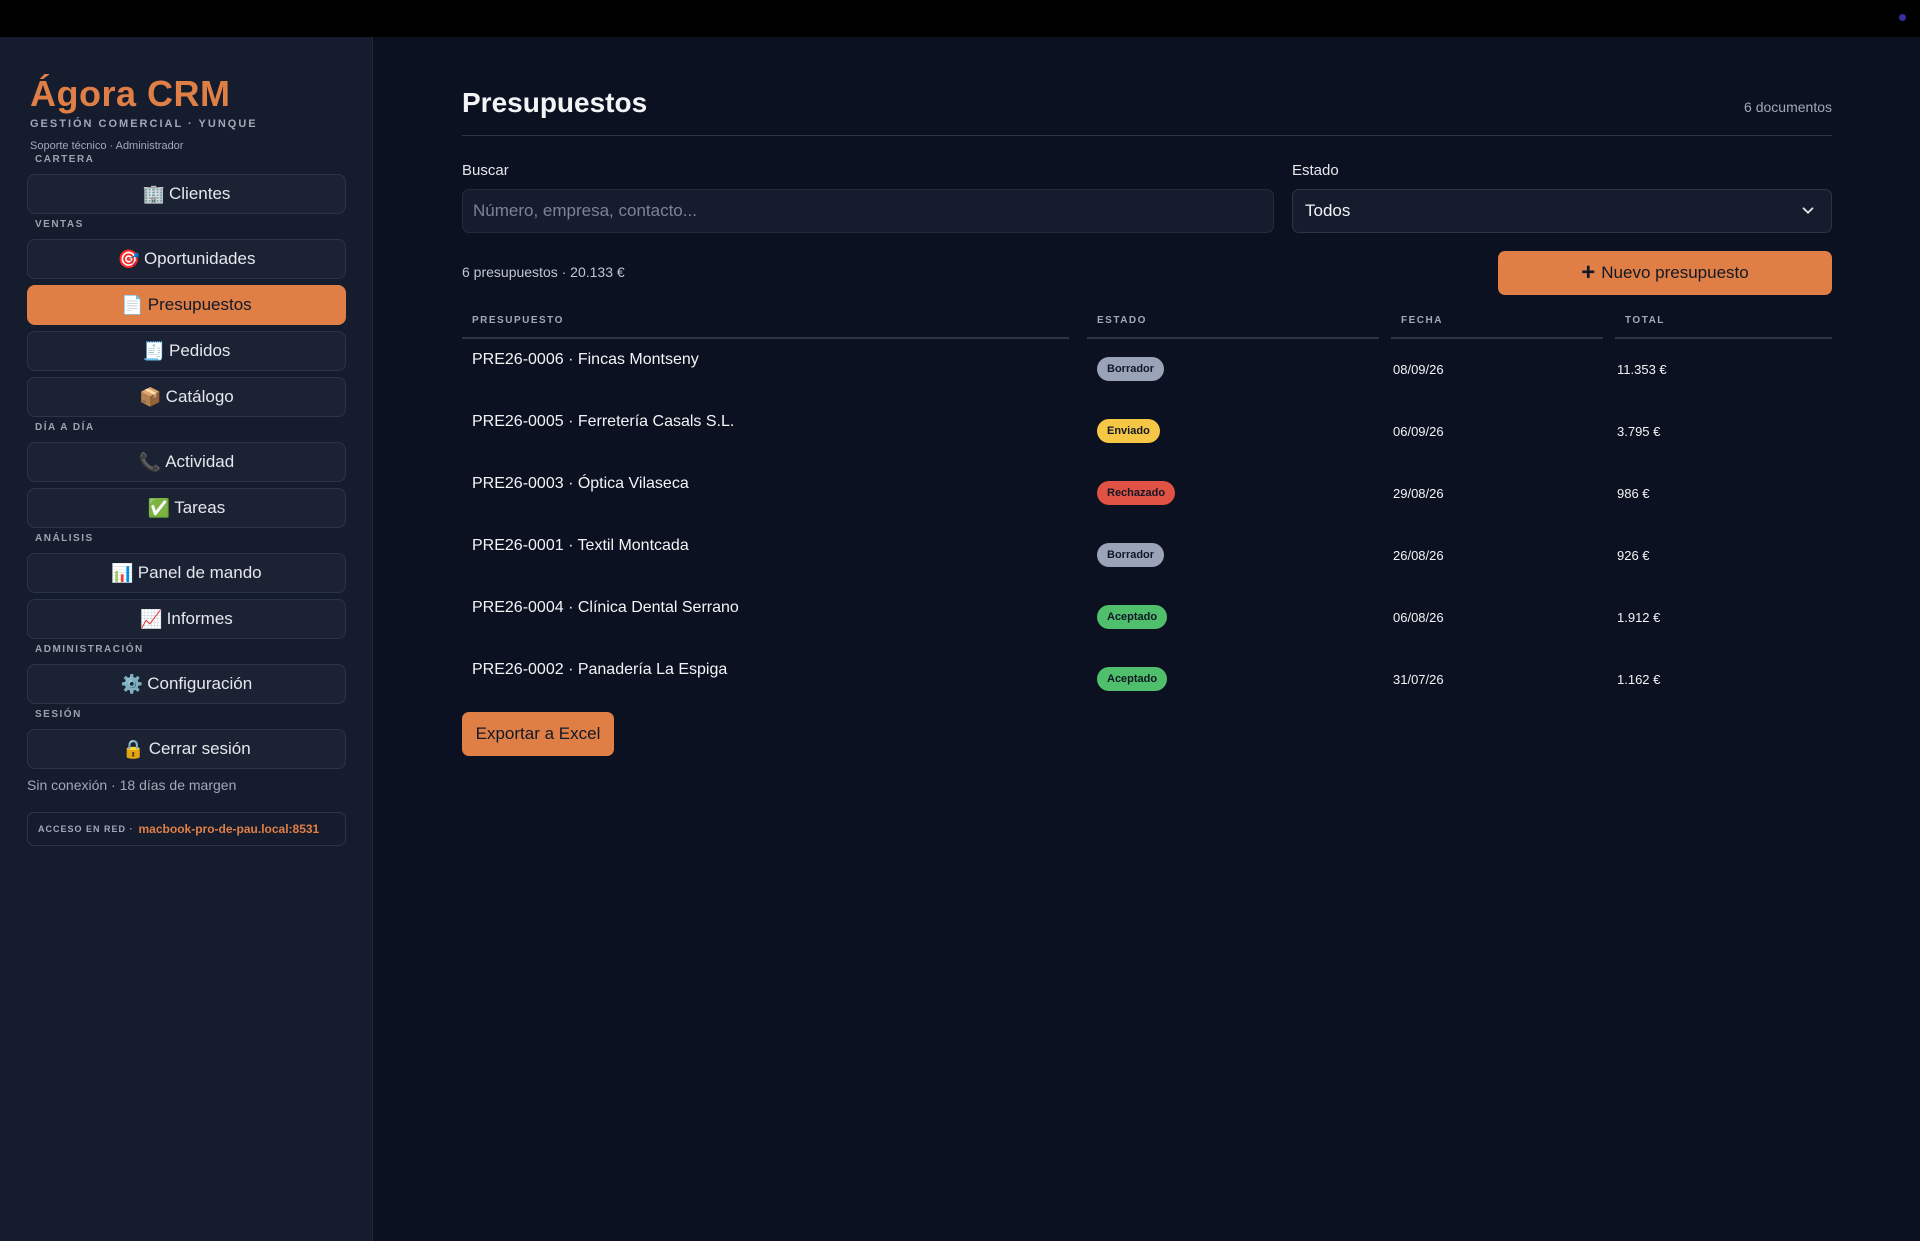 Image resolution: width=1920 pixels, height=1241 pixels. I want to click on sidebar-item-clientes: 🏢 Clientes, so click(186, 194).